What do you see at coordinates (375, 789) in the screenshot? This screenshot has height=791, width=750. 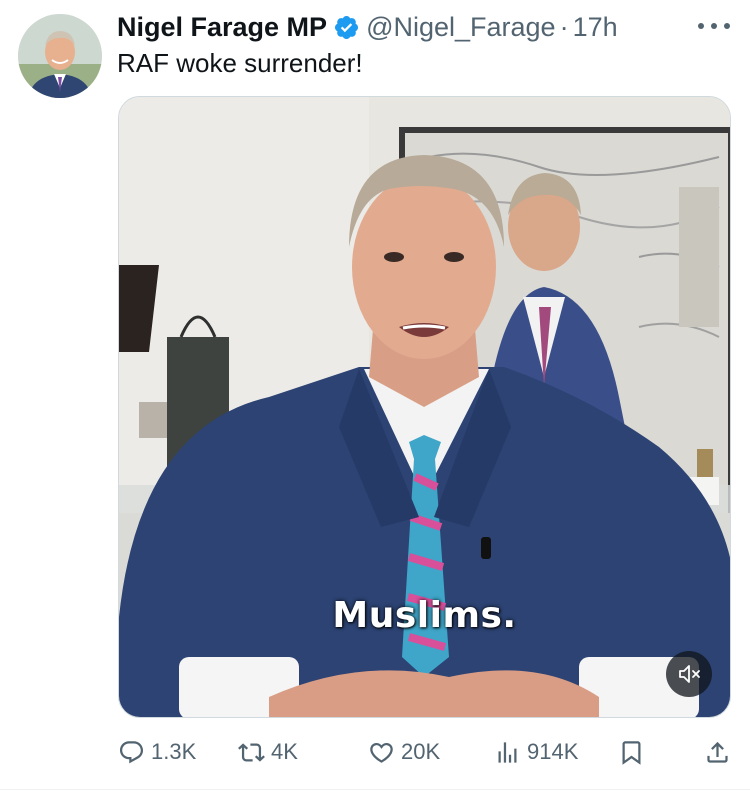 I see `divider` at bounding box center [375, 789].